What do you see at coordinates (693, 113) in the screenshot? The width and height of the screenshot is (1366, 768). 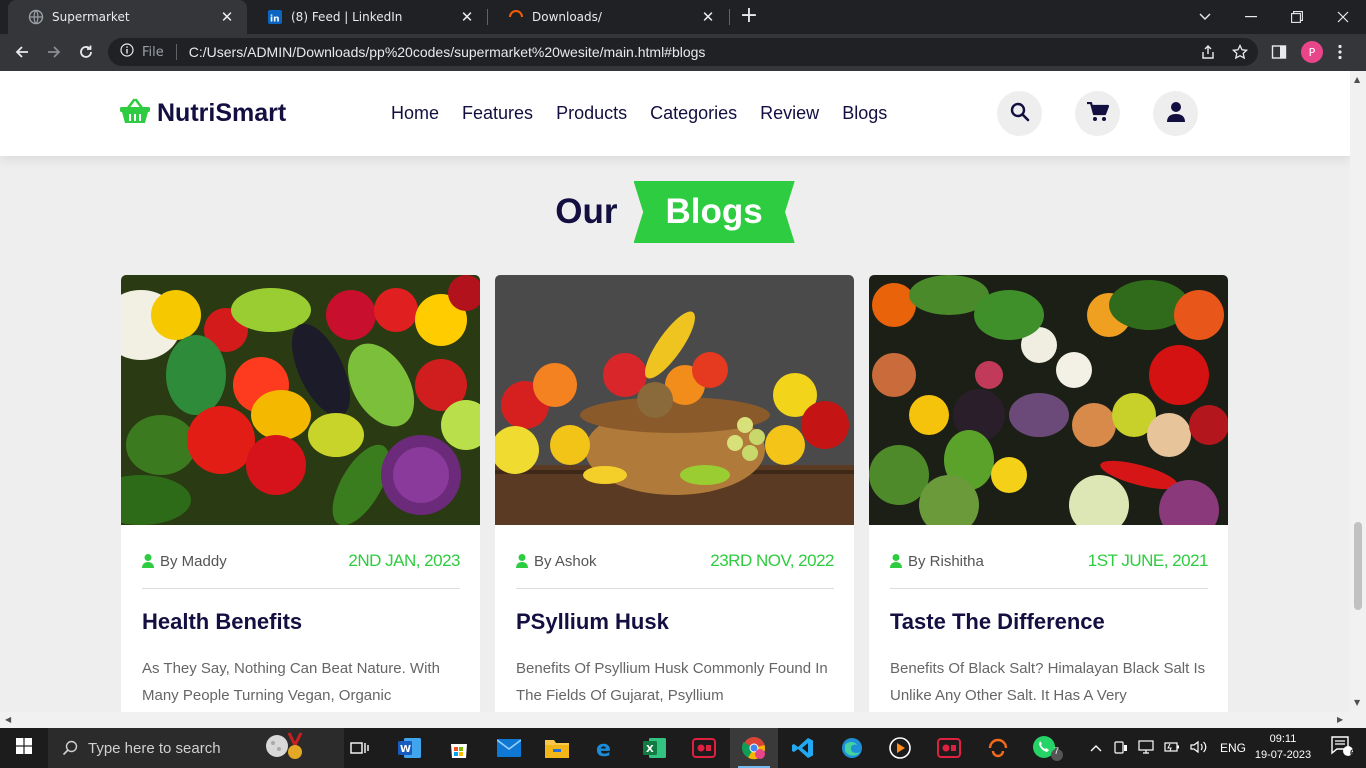 I see `nav-link-categories: Categories` at bounding box center [693, 113].